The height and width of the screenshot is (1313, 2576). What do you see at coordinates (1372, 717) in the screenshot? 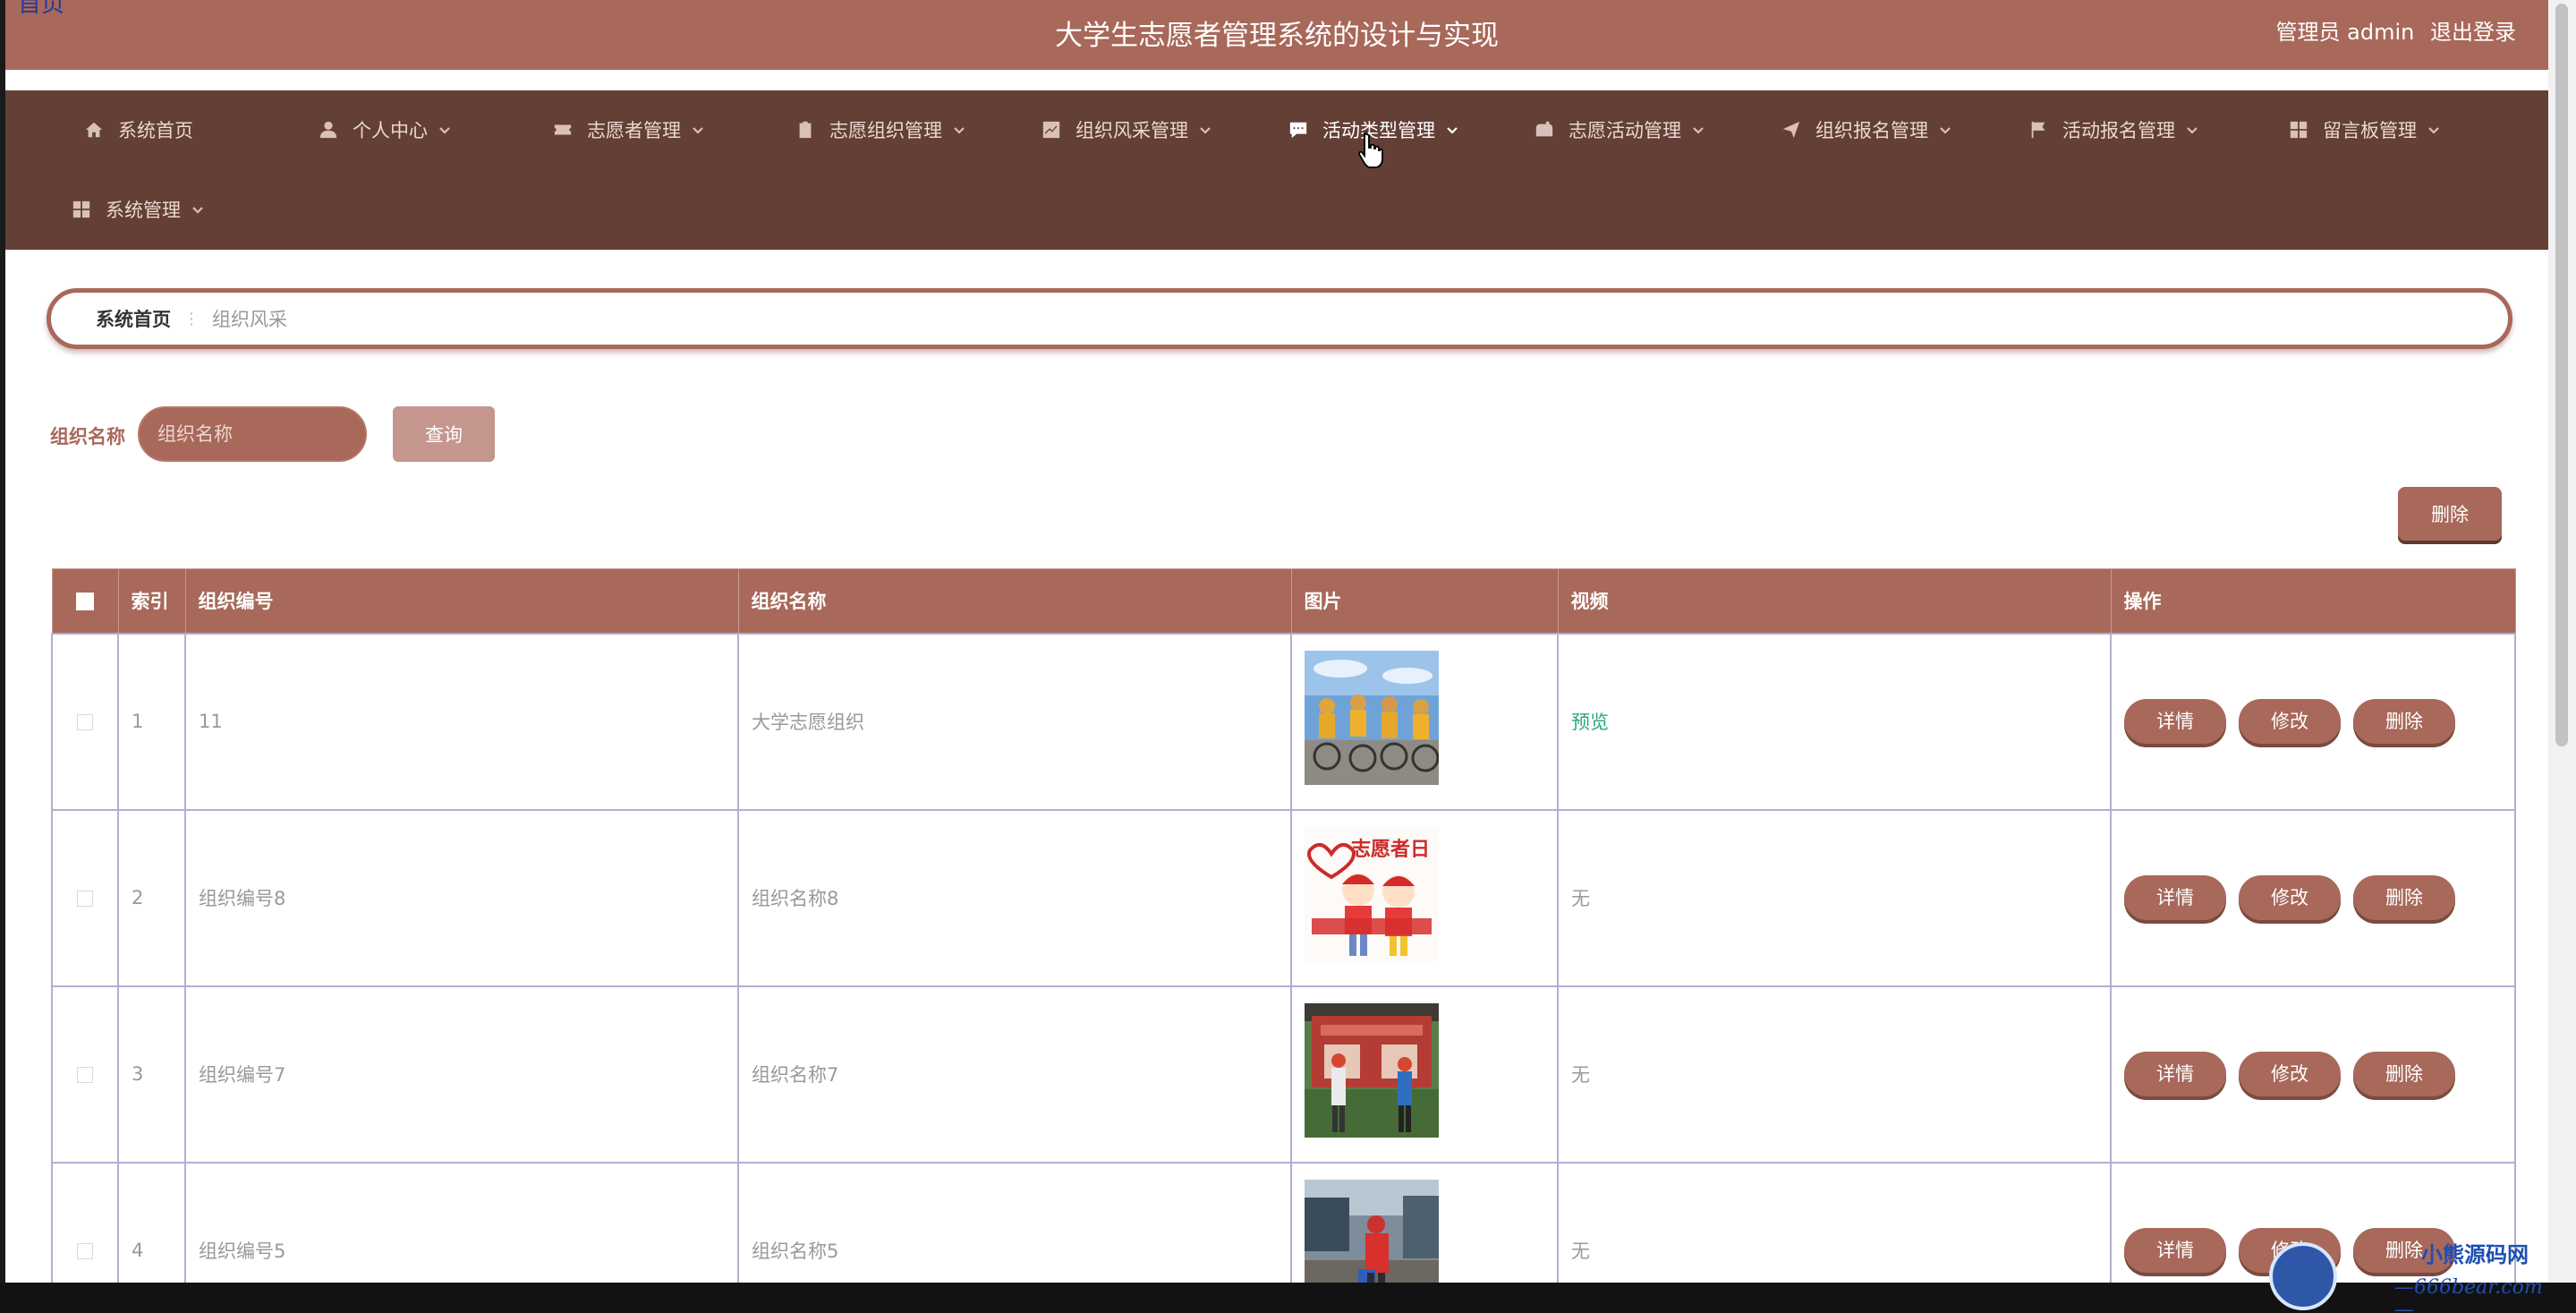
I see `cycling-volunteers-photo` at bounding box center [1372, 717].